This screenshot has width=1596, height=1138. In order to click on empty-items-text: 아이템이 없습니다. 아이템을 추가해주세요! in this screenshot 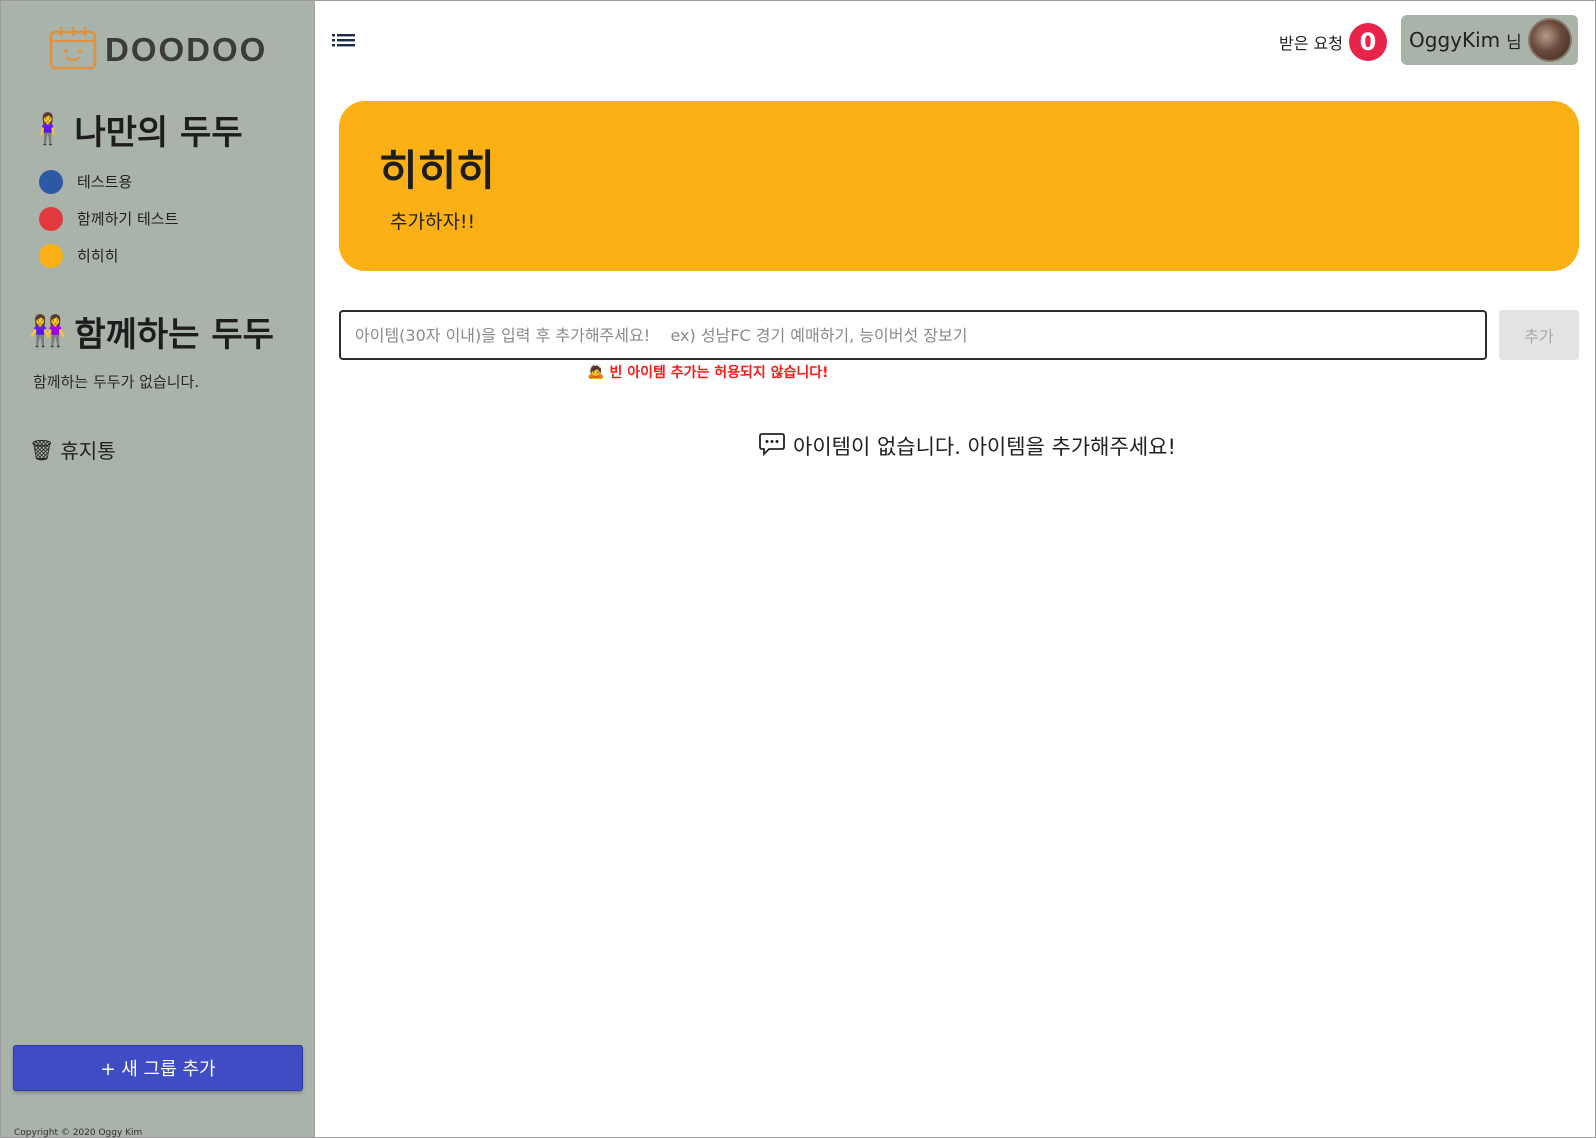, I will do `click(984, 447)`.